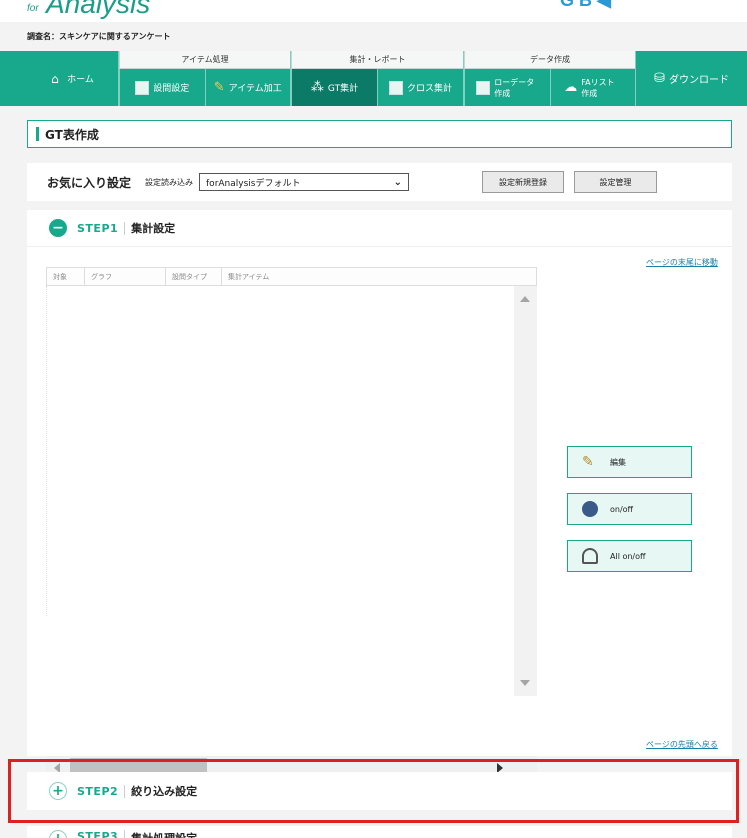  What do you see at coordinates (169, 182) in the screenshot?
I see `load-settings-label: 設定読み込み` at bounding box center [169, 182].